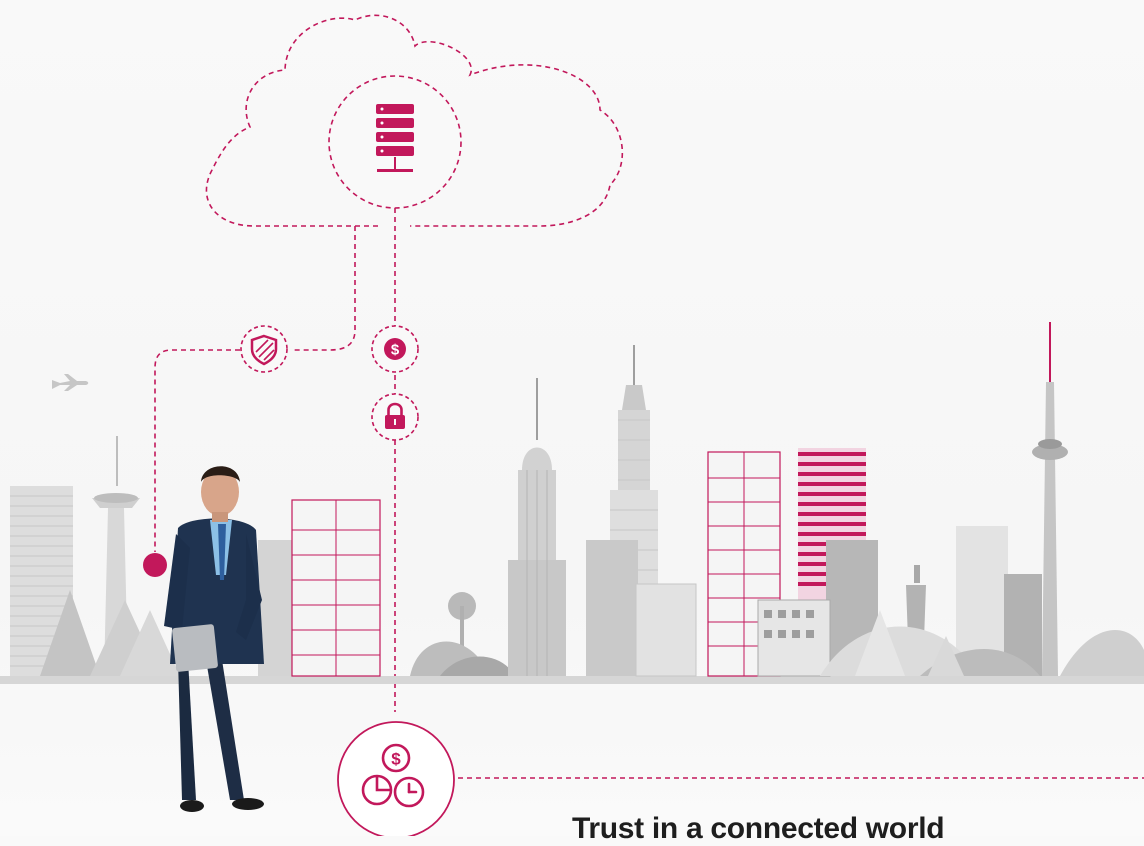 This screenshot has width=1144, height=846. I want to click on businessman-figure, so click(214, 639).